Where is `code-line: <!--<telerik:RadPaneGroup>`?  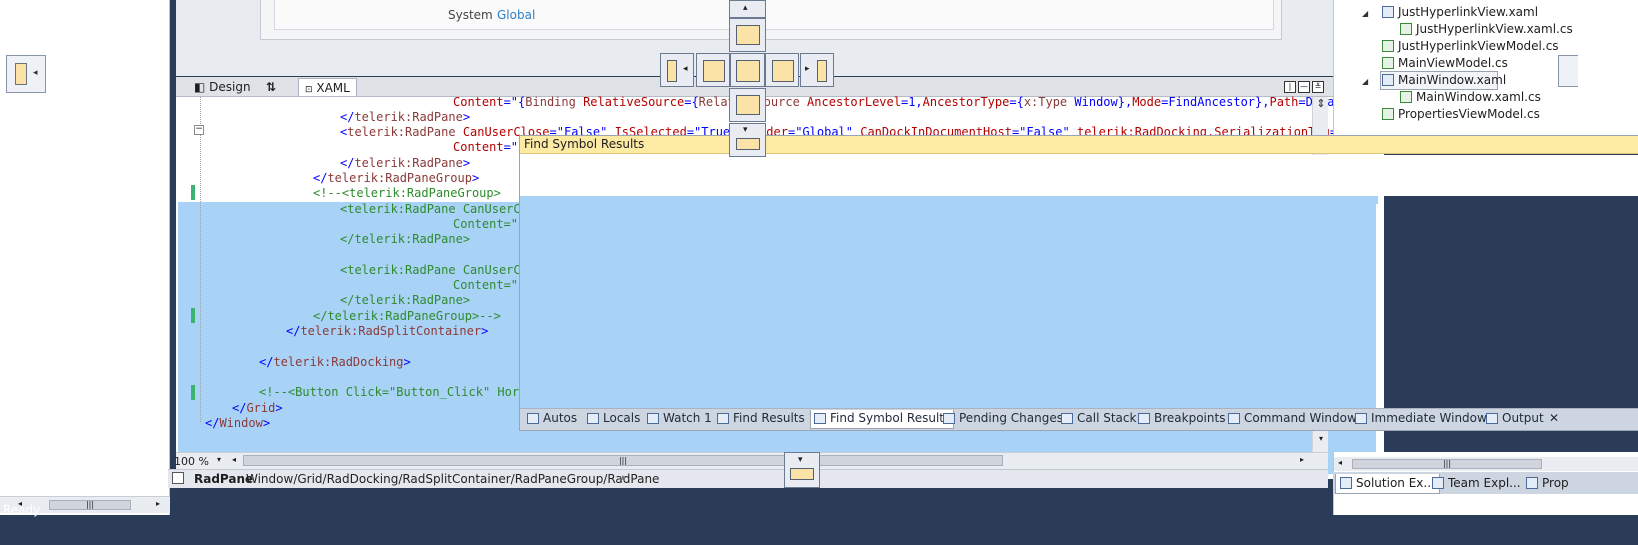
code-line: <!--<telerik:RadPaneGroup> is located at coordinates (407, 193).